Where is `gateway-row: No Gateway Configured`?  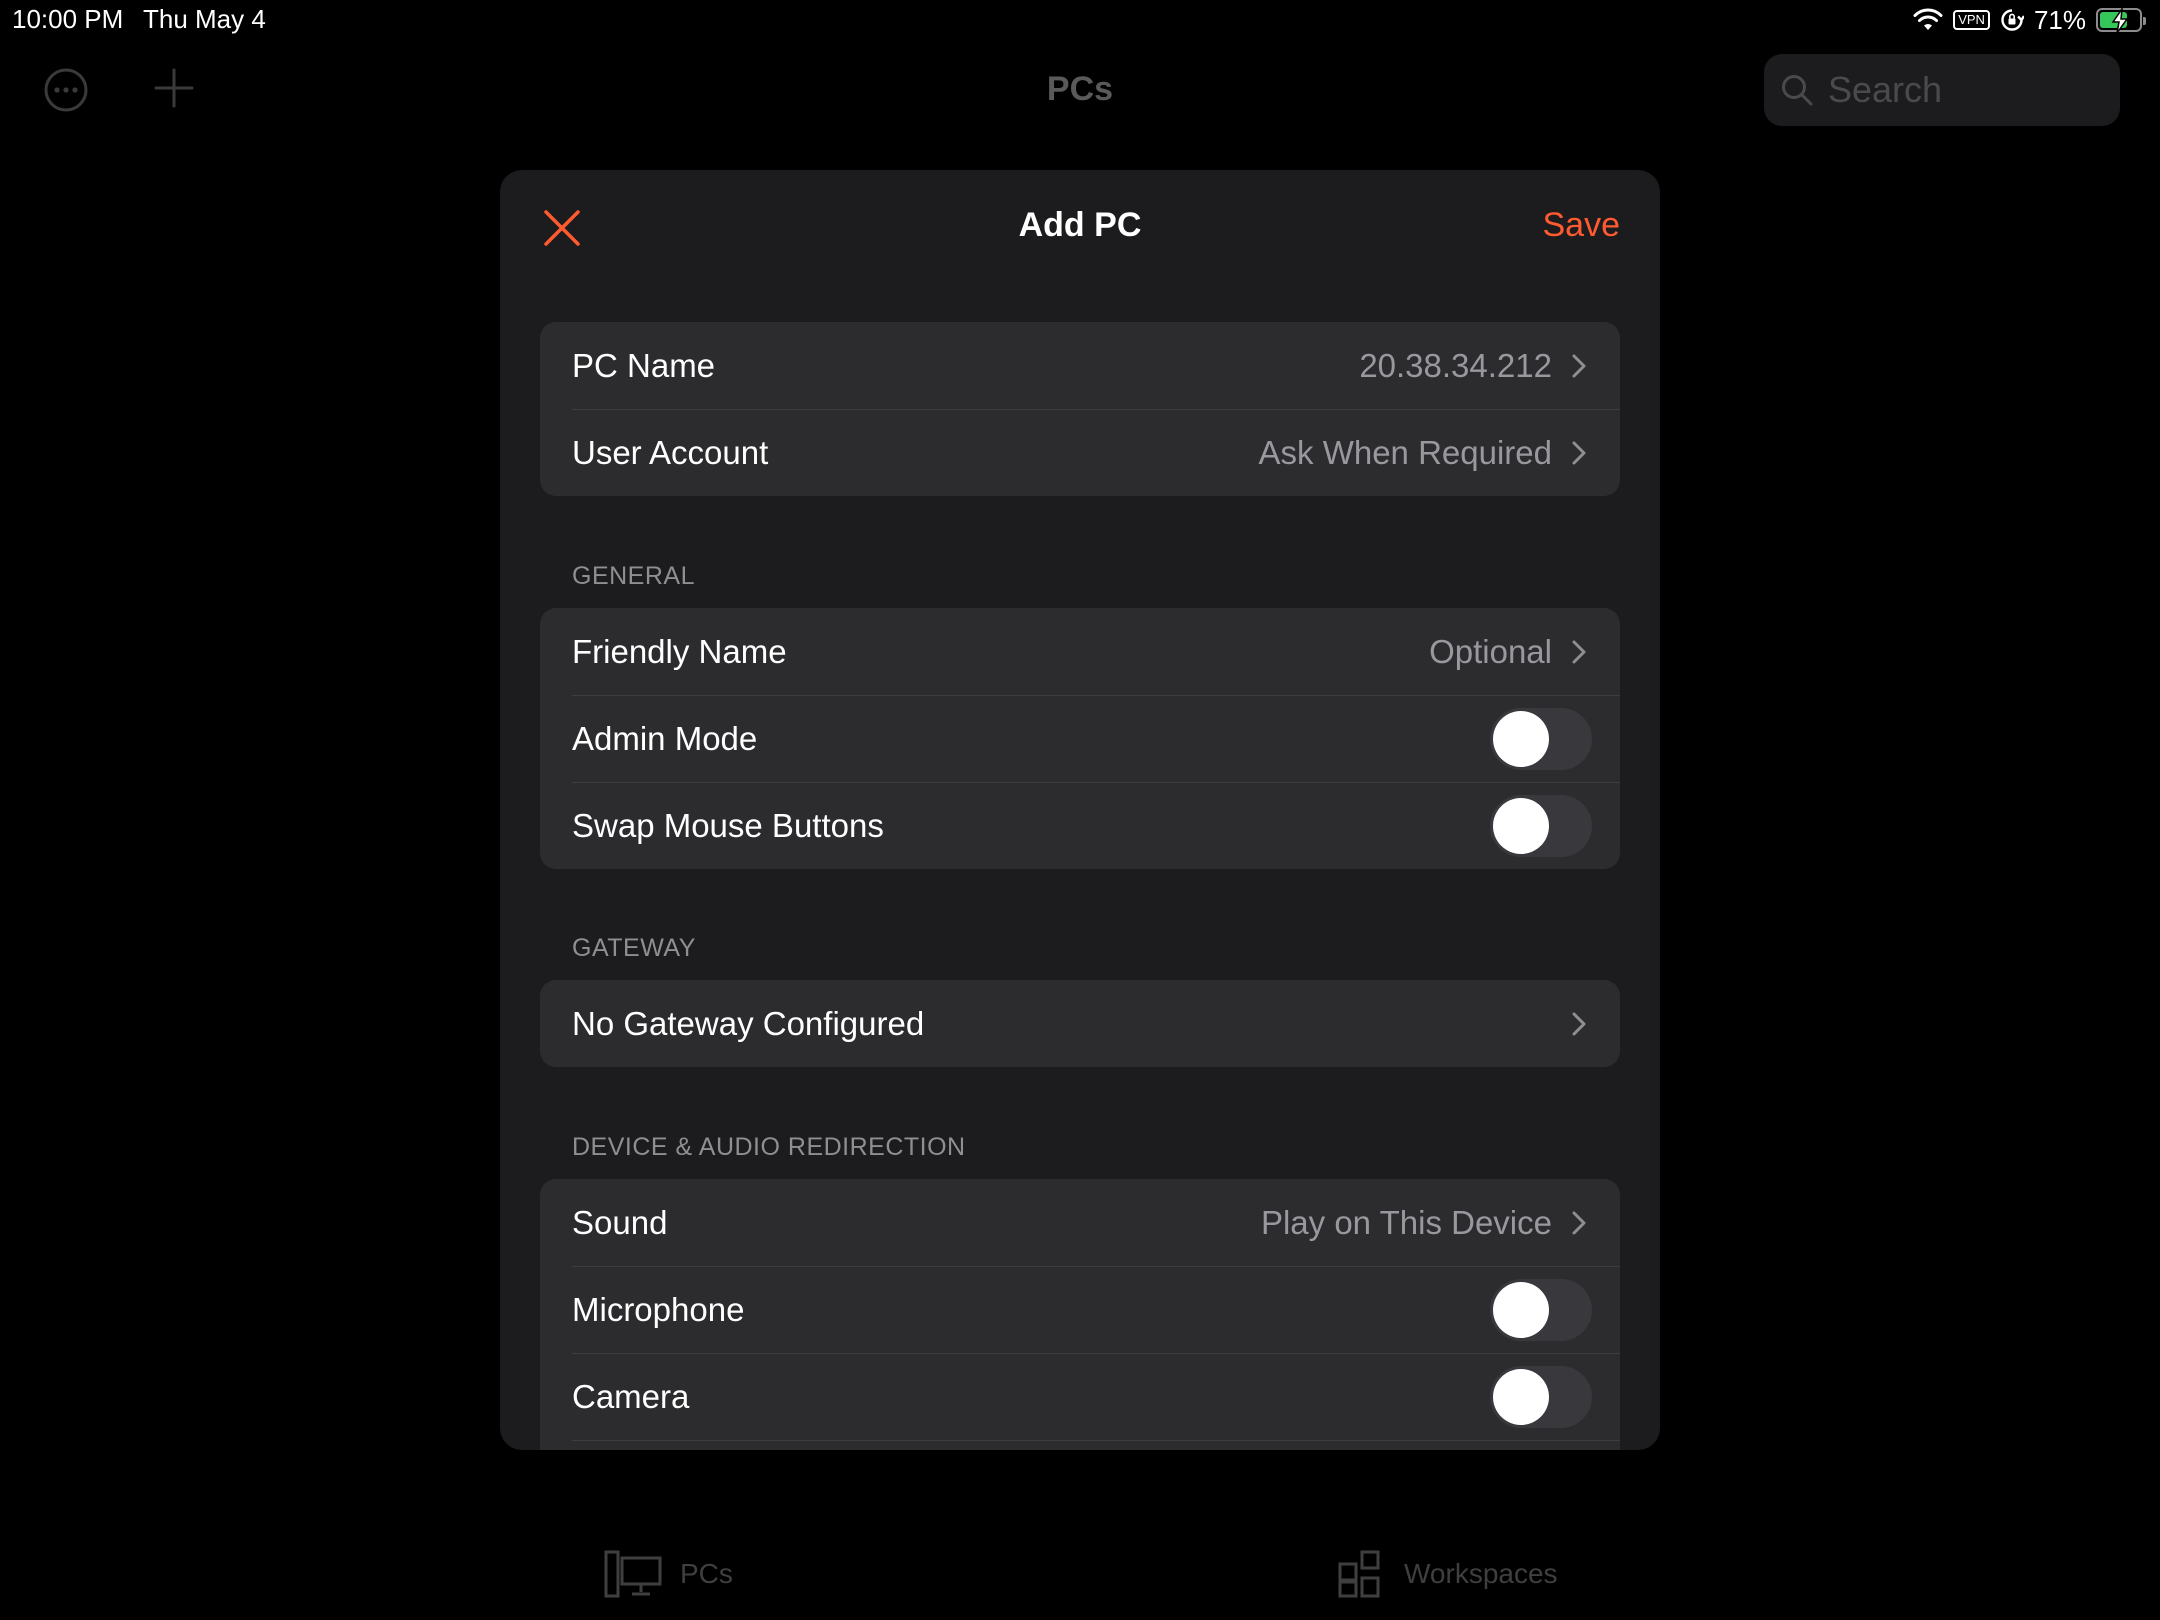 gateway-row: No Gateway Configured is located at coordinates (1080, 1023).